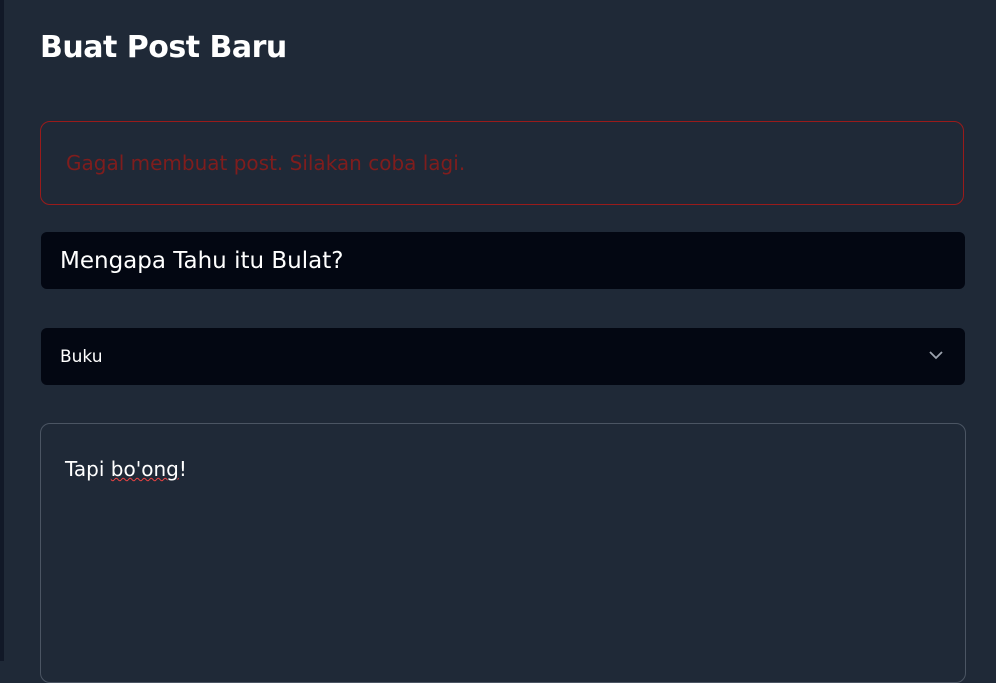 The height and width of the screenshot is (683, 996). What do you see at coordinates (503, 356) in the screenshot?
I see `category-select: Buku` at bounding box center [503, 356].